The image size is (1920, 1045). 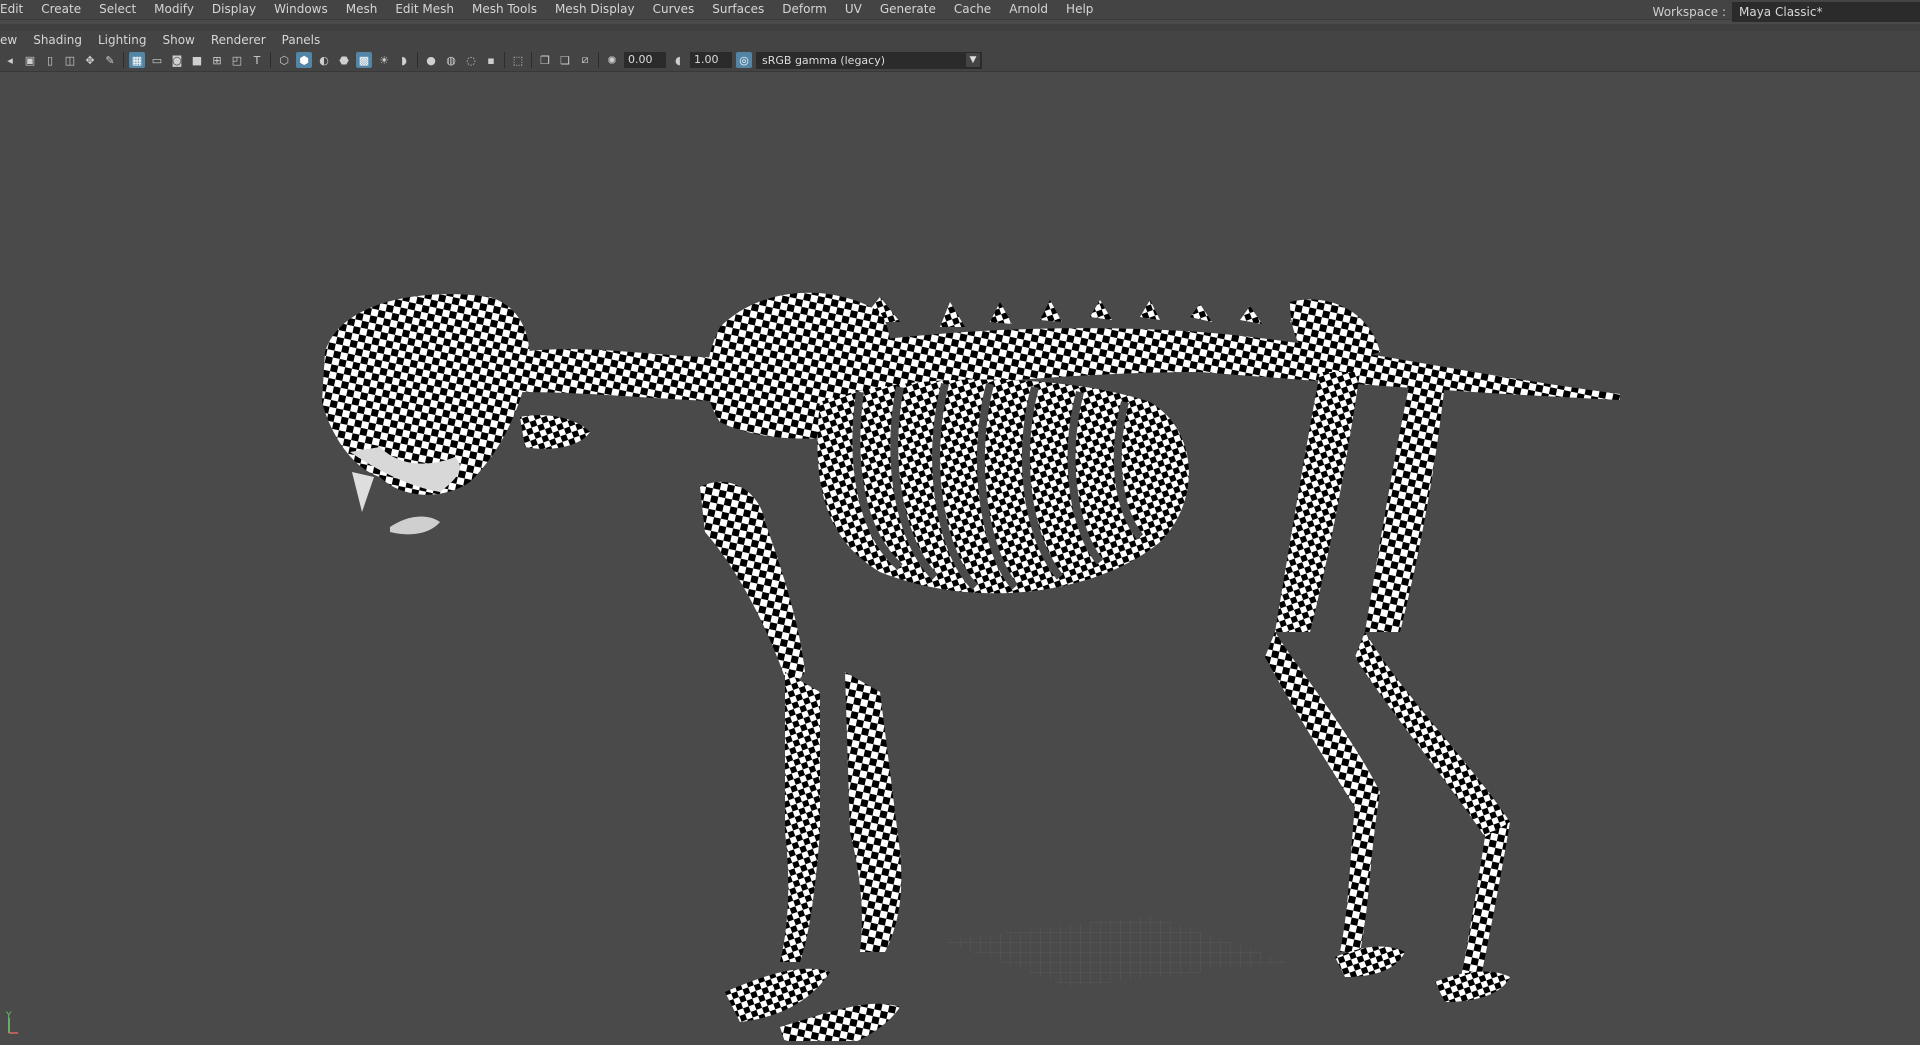 What do you see at coordinates (137, 60) in the screenshot?
I see `grid-icon: ▦` at bounding box center [137, 60].